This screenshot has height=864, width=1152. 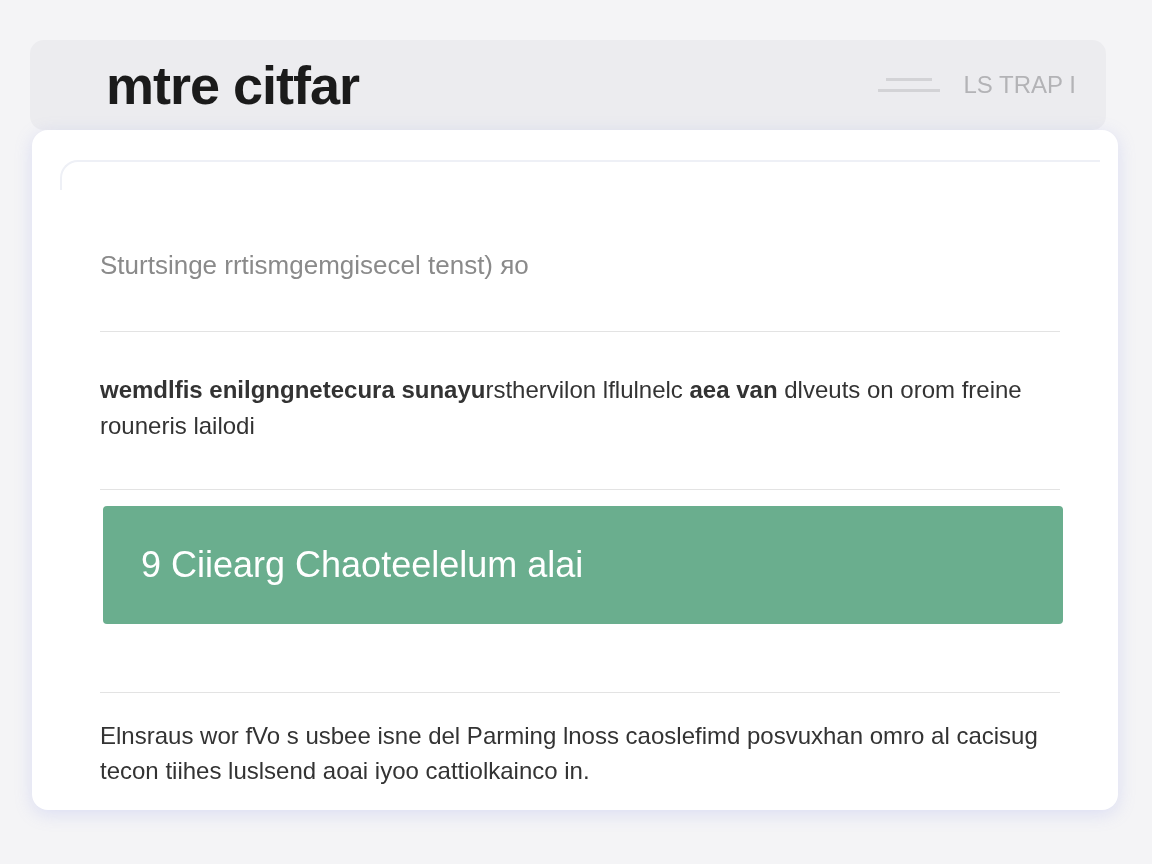 I want to click on footer-paragraph: Elnsraus wor fVo s usbee isne del Parming lnoss caoslefimd posvuxhan omro al cacisug tecon tiihes luslsend aoai iyoo cattiolkainco in., so click(x=569, y=753).